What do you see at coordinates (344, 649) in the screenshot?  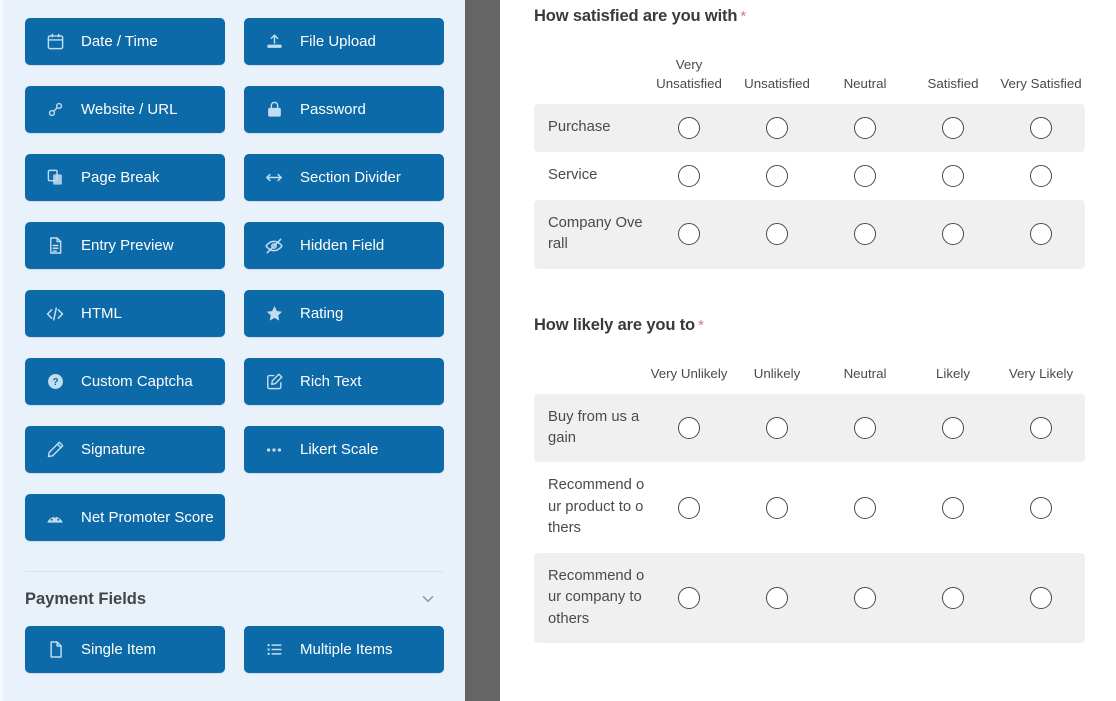 I see `field-button-multiple-items: Multiple Items` at bounding box center [344, 649].